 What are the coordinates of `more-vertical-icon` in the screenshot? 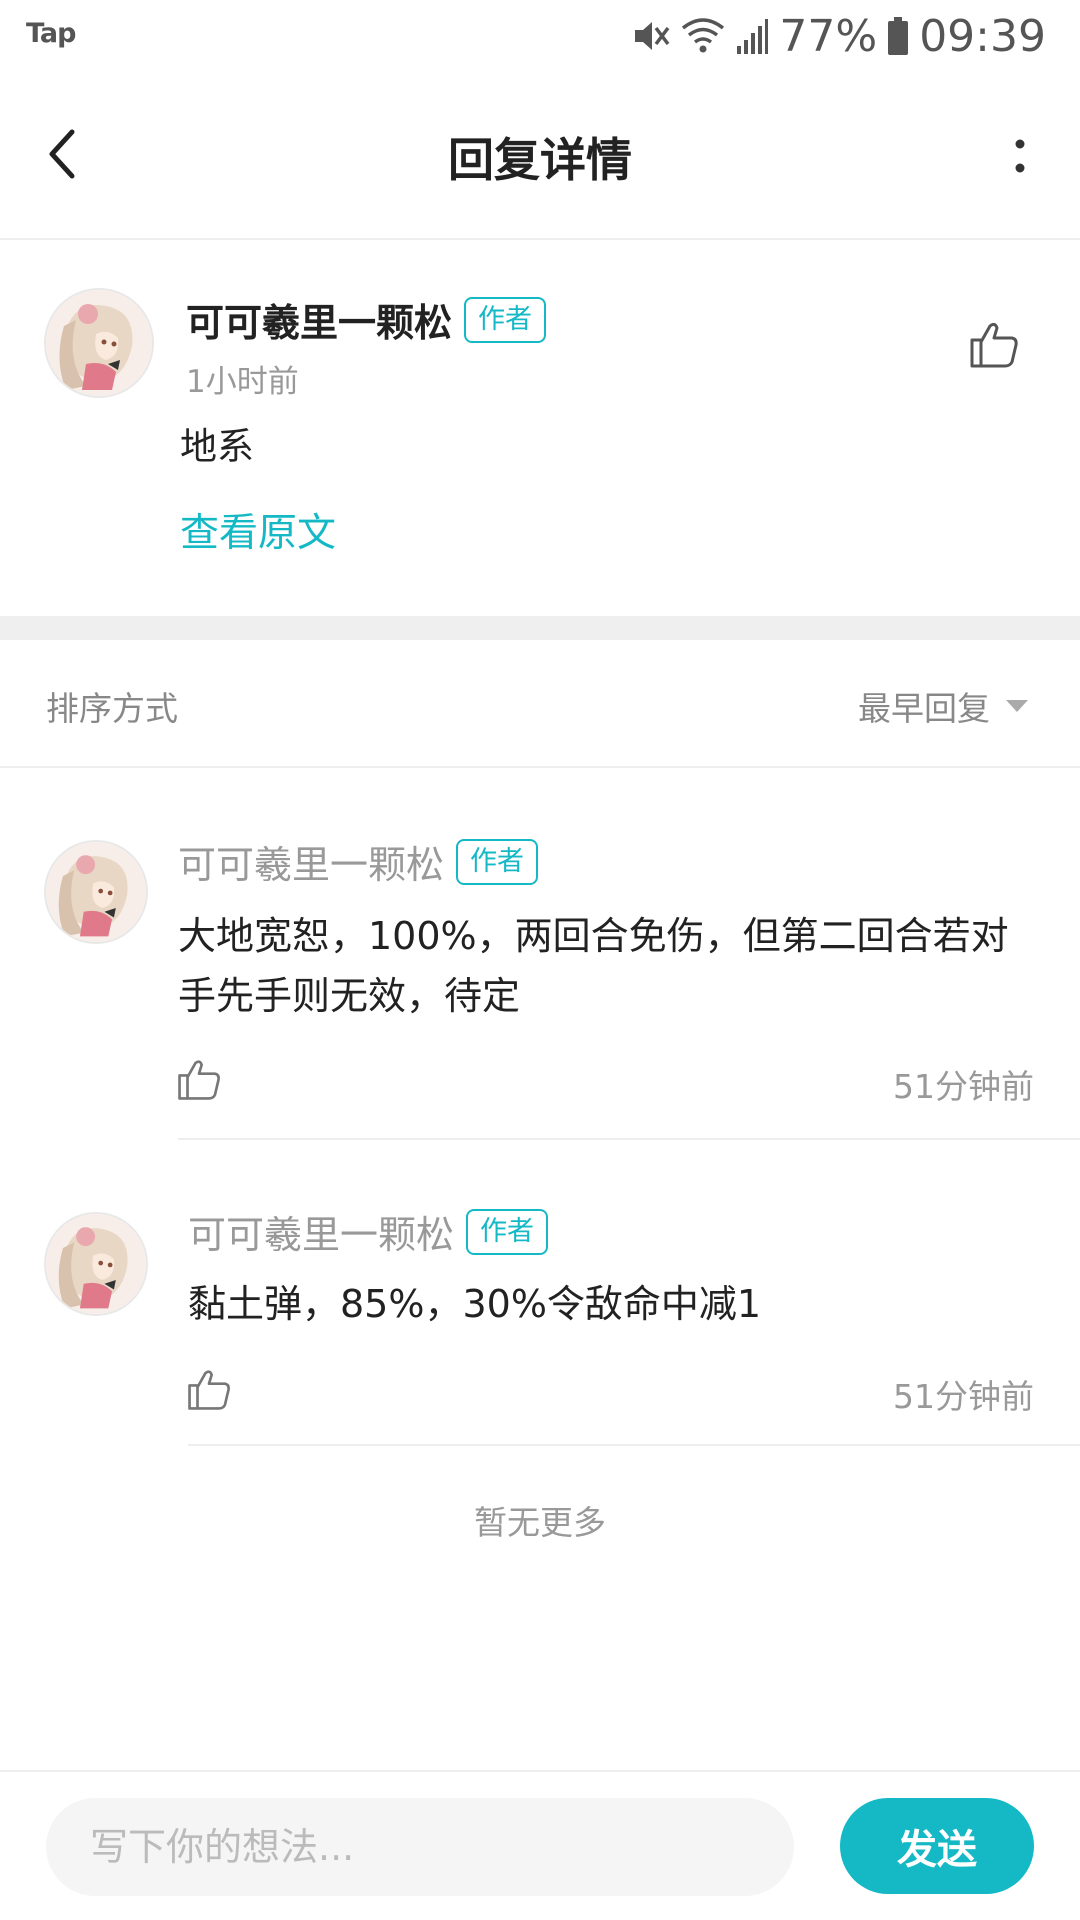 It's located at (1020, 156).